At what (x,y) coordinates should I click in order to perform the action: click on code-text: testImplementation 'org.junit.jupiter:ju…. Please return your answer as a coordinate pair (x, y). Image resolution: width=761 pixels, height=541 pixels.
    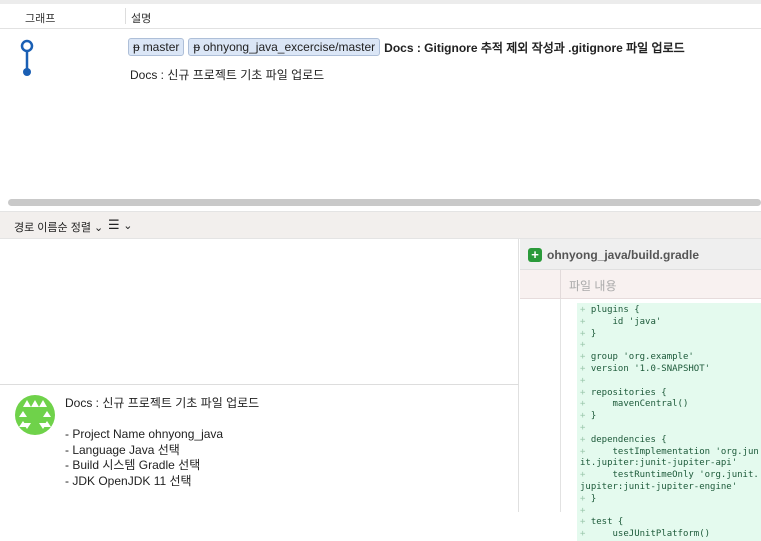
    Looking at the image, I should click on (669, 457).